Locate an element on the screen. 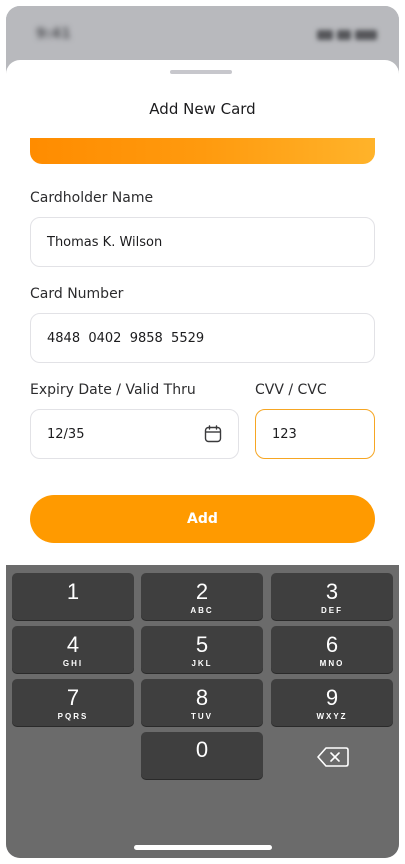 This screenshot has height=864, width=405. card-preview is located at coordinates (202, 151).